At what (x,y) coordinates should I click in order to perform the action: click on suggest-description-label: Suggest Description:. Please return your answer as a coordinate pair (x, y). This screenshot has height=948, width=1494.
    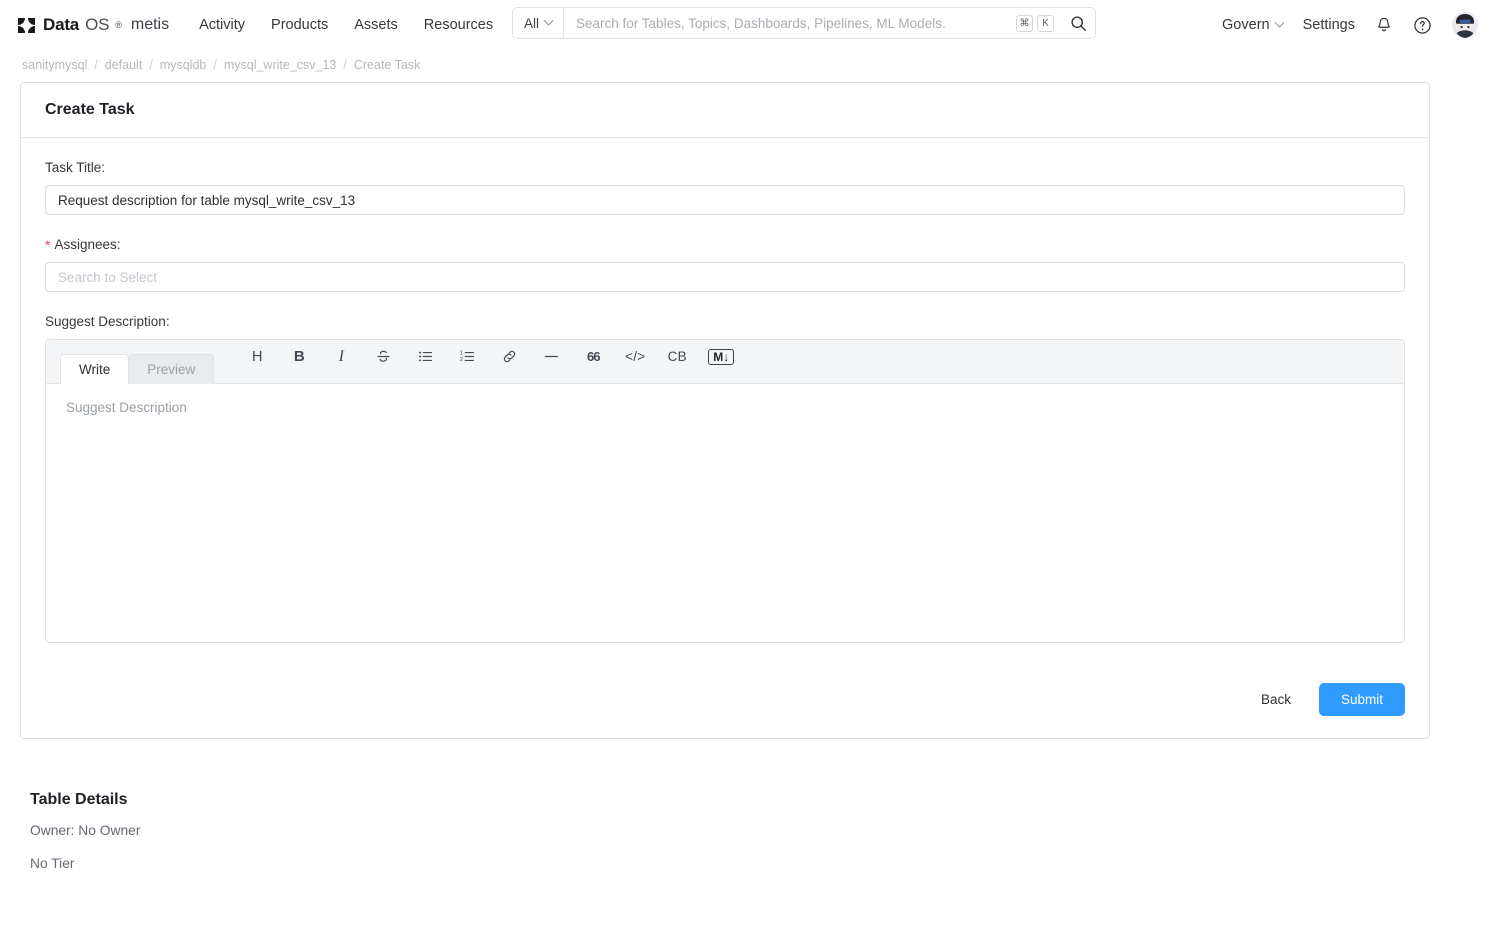
    Looking at the image, I should click on (107, 321).